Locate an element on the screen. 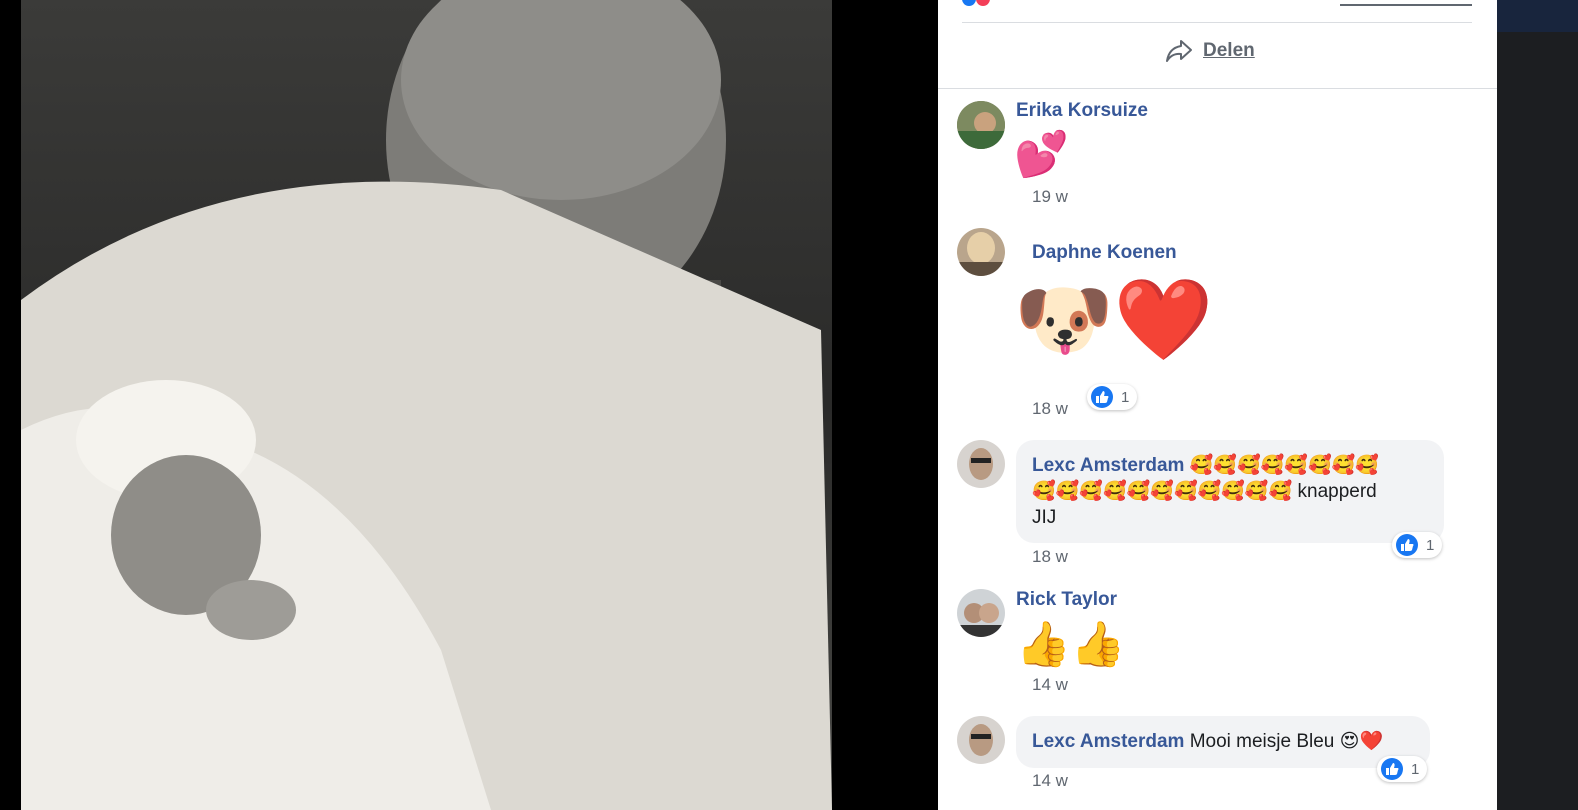 The height and width of the screenshot is (810, 1578). top-bar is located at coordinates (1537, 16).